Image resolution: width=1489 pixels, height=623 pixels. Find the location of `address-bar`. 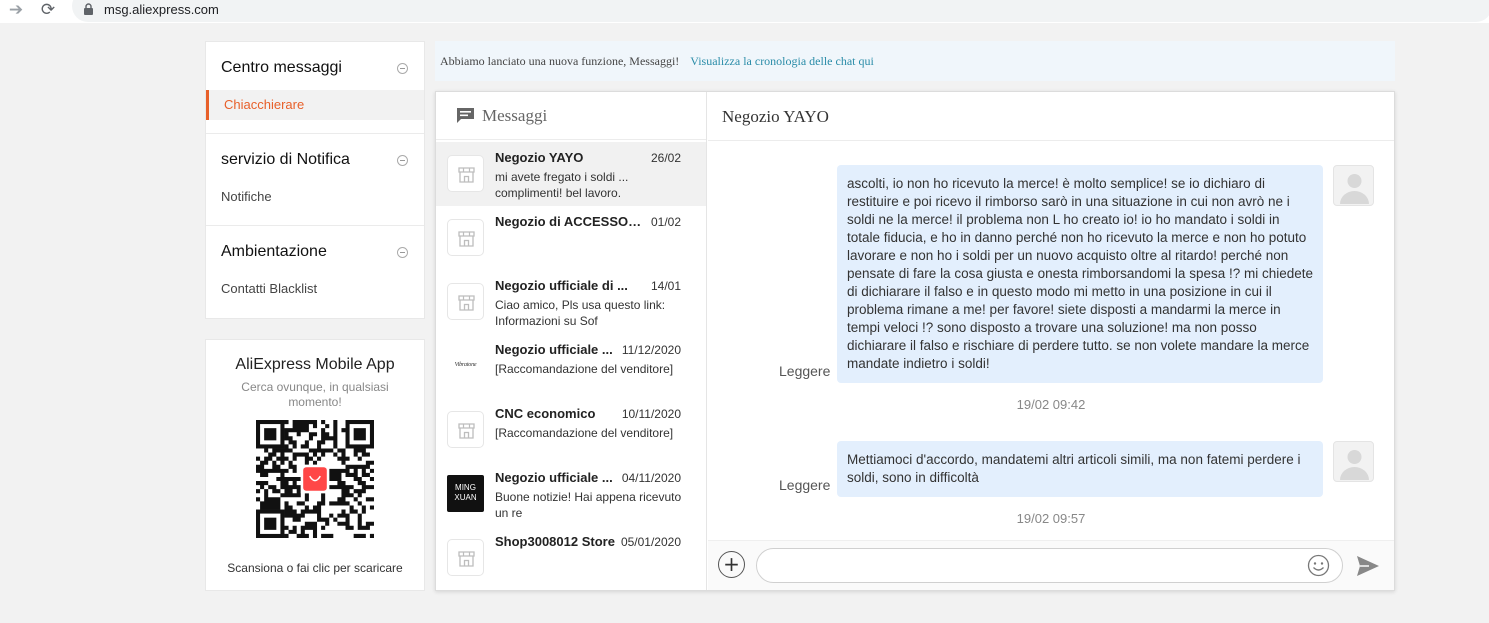

address-bar is located at coordinates (780, 11).